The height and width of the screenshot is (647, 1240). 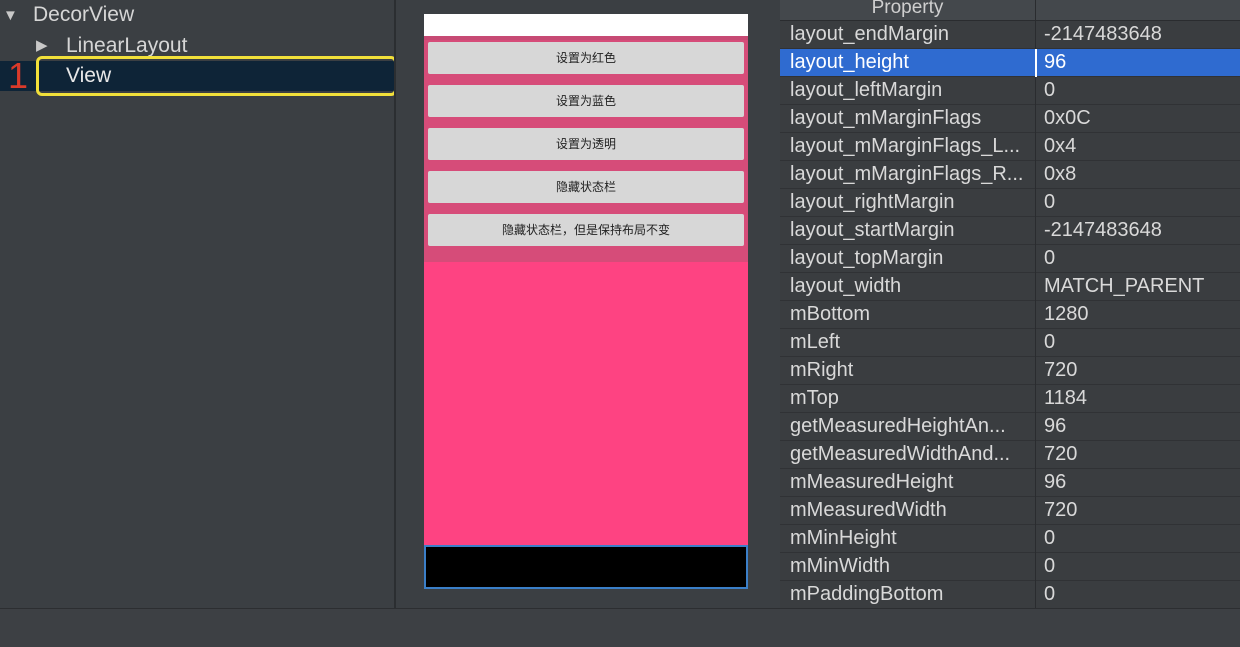 I want to click on property-row: layout_mMarginFlags_R... 0x8, so click(x=1010, y=175).